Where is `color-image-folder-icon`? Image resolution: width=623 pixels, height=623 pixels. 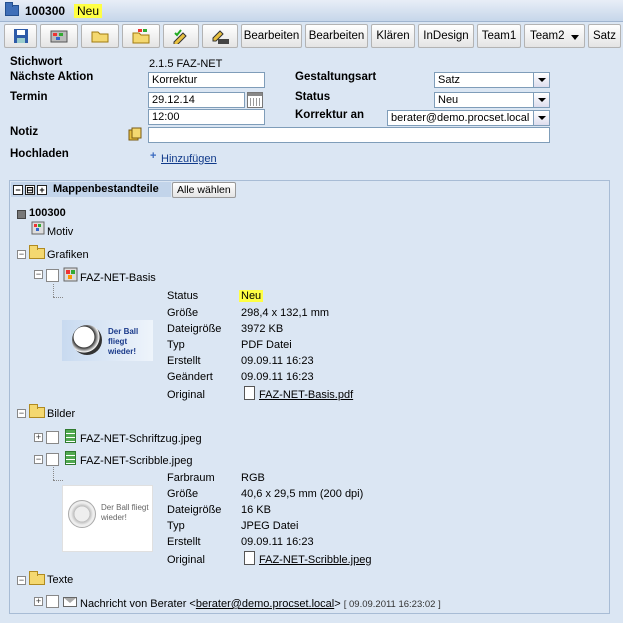 color-image-folder-icon is located at coordinates (141, 36).